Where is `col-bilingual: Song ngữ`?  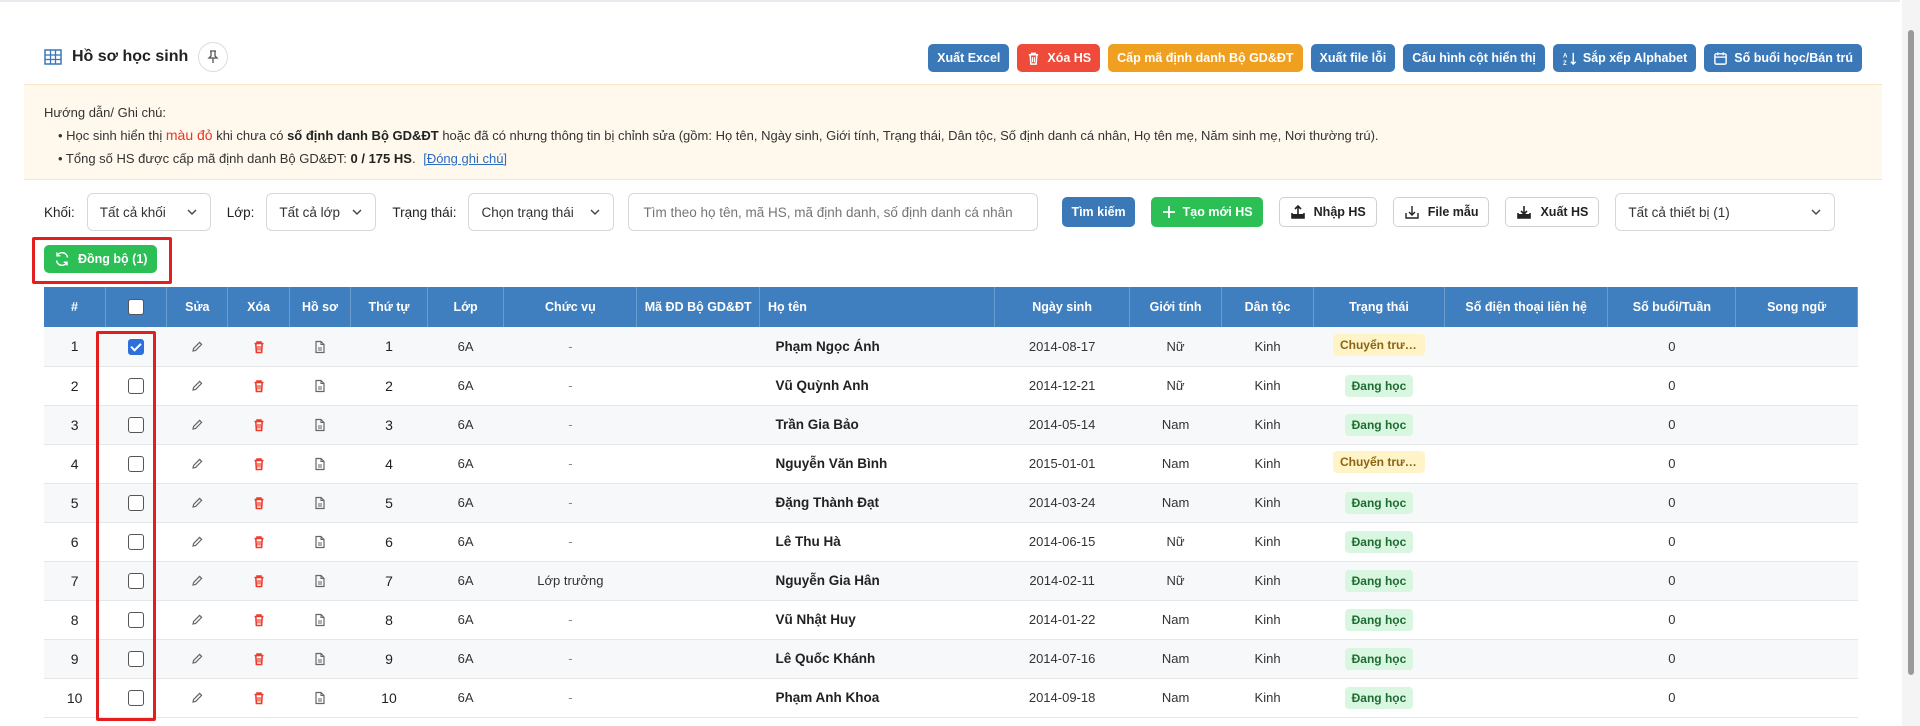
col-bilingual: Song ngữ is located at coordinates (1796, 307).